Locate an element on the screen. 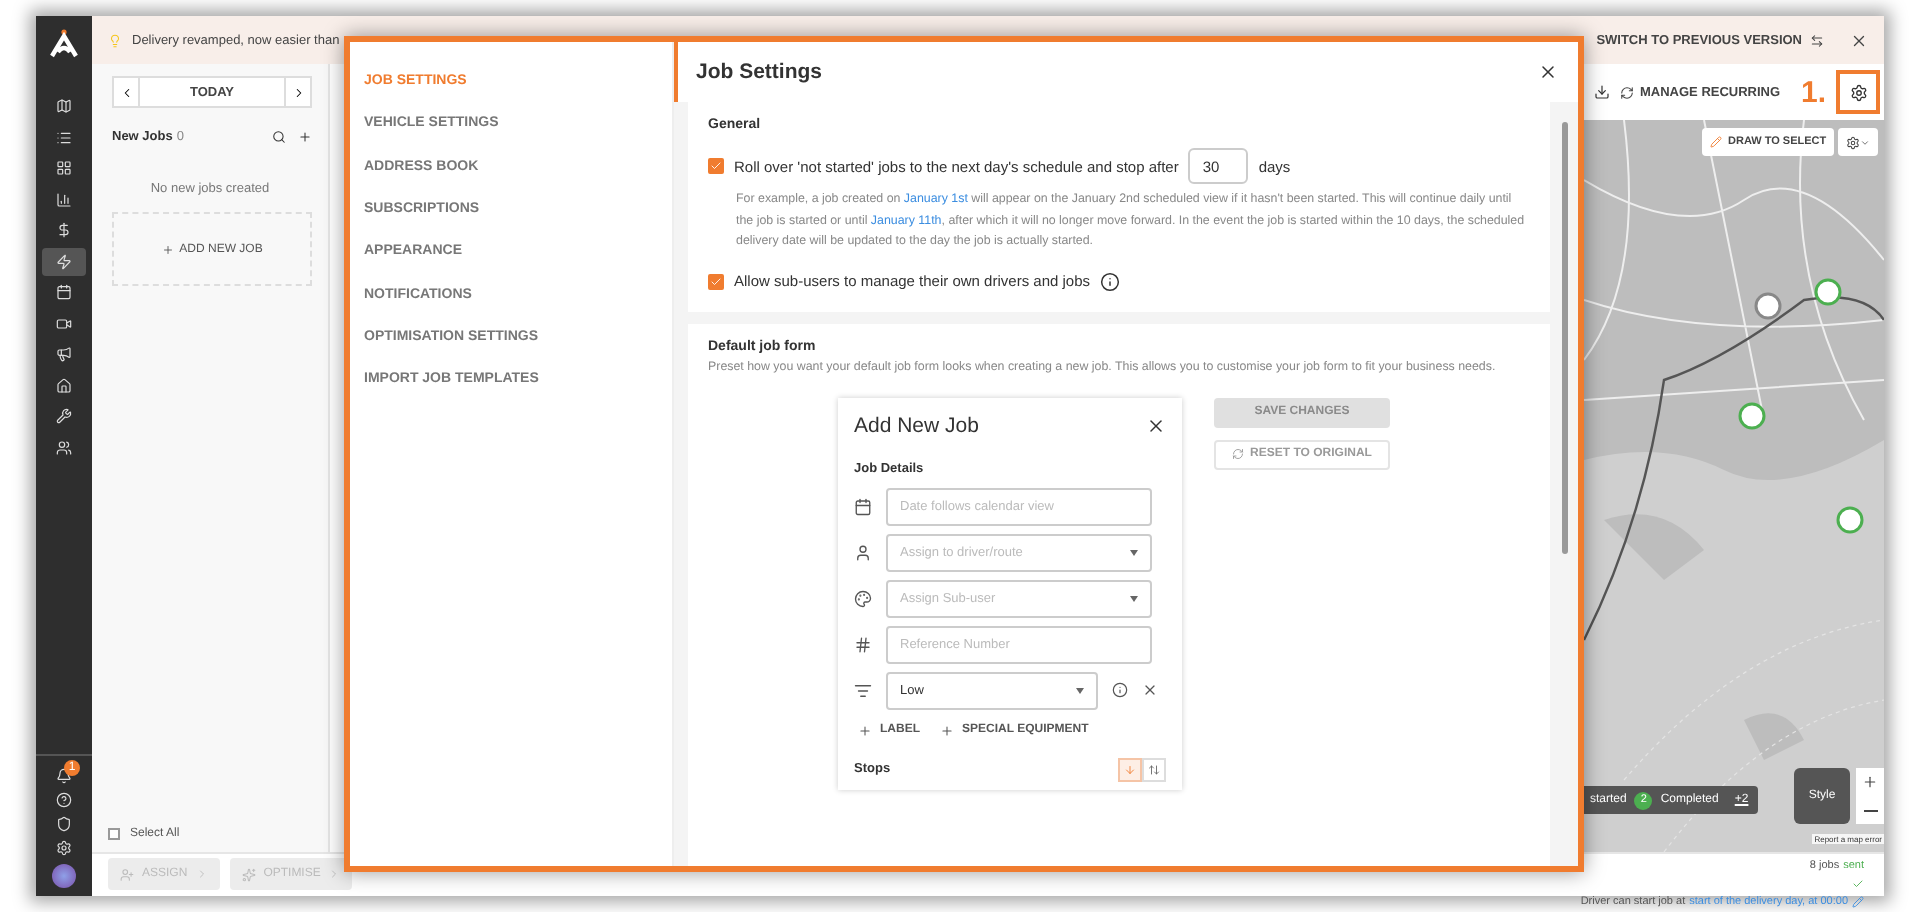  list-icon is located at coordinates (64, 137).